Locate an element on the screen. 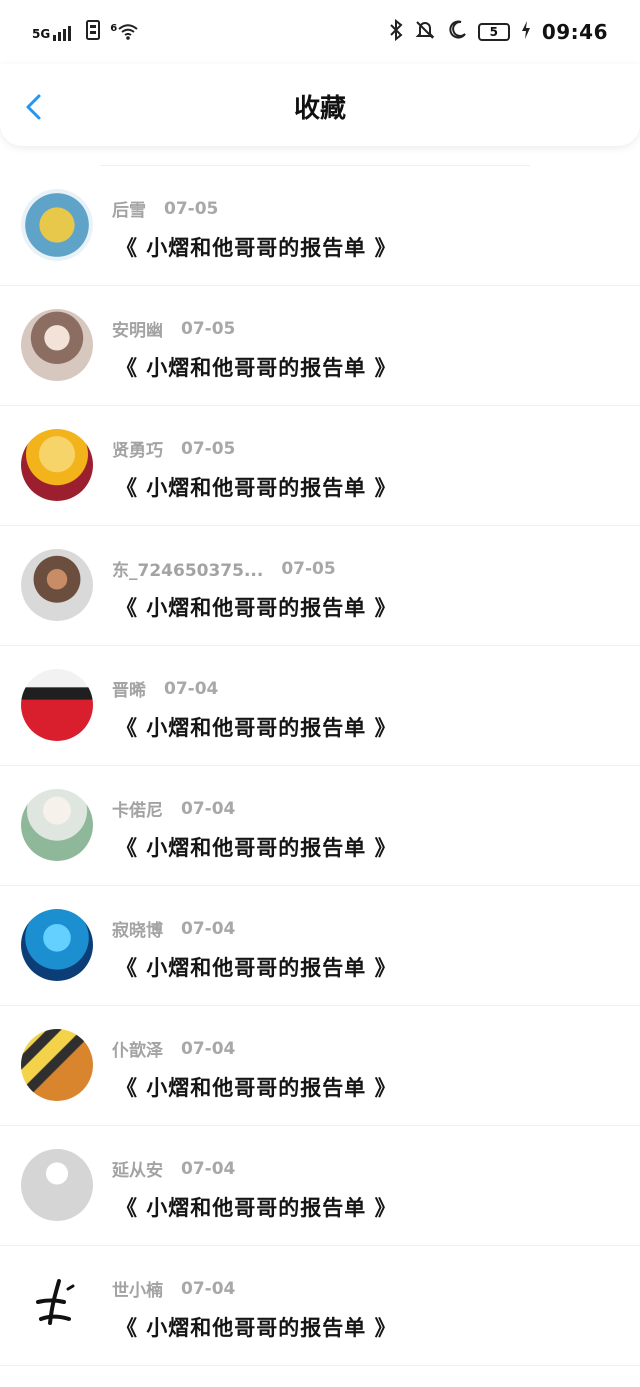  battery-icon: 5 is located at coordinates (493, 32).